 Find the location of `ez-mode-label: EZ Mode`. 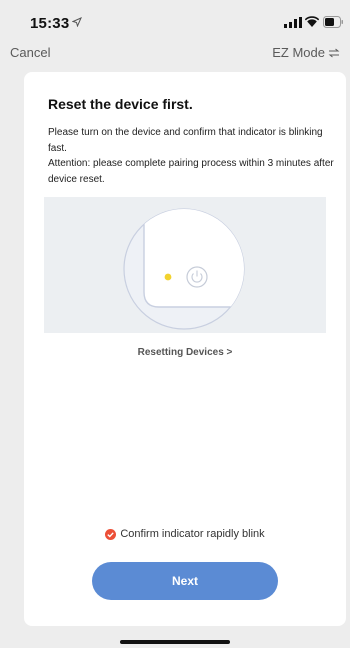

ez-mode-label: EZ Mode is located at coordinates (298, 52).